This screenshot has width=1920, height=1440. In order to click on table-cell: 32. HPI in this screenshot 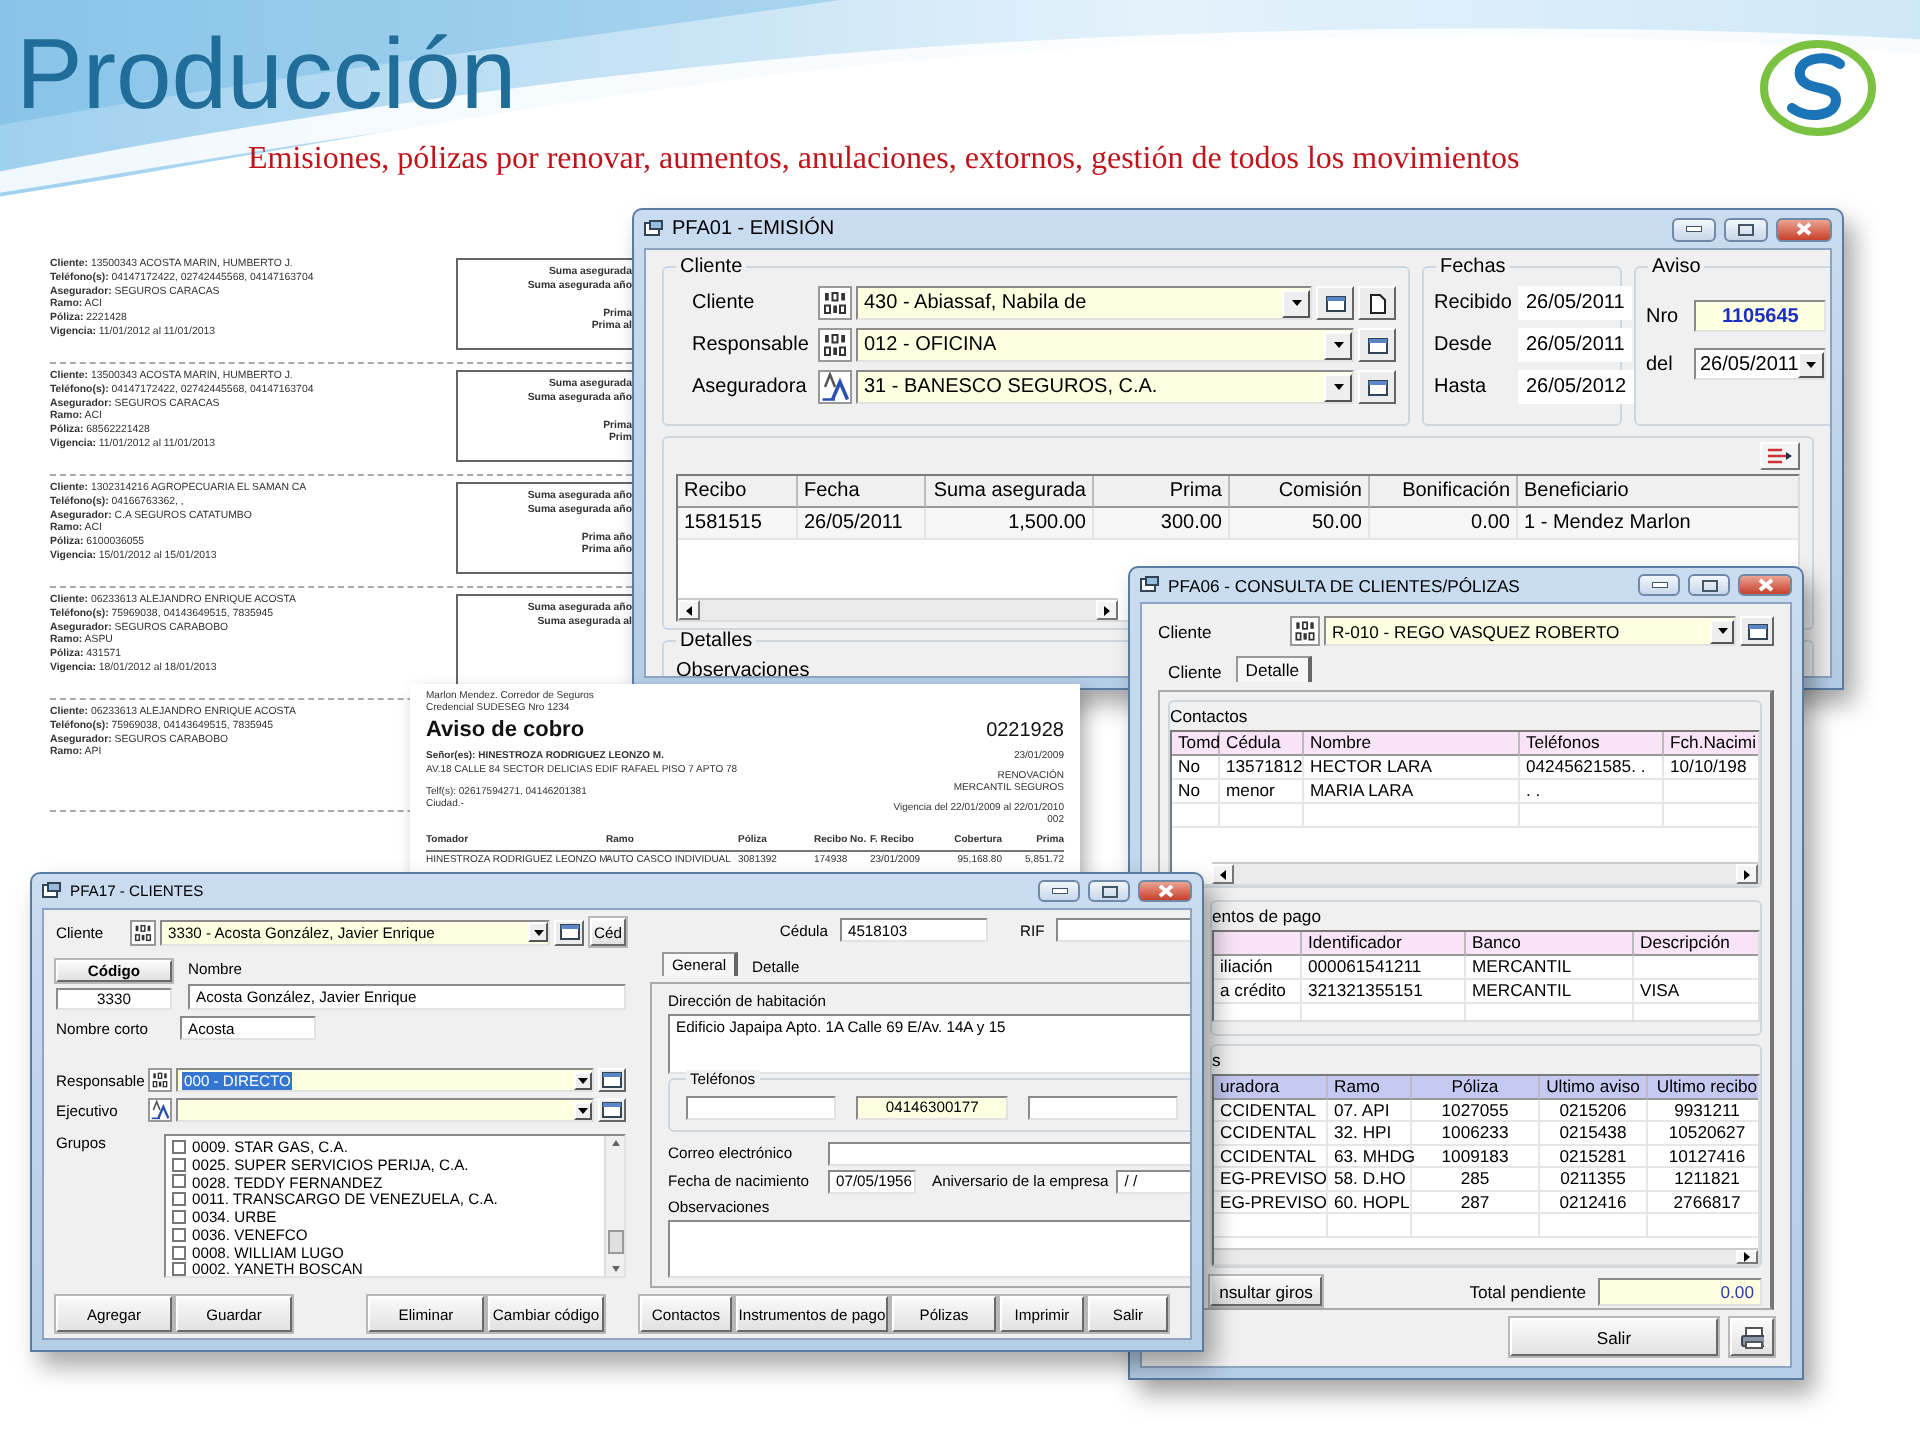, I will do `click(1370, 1133)`.